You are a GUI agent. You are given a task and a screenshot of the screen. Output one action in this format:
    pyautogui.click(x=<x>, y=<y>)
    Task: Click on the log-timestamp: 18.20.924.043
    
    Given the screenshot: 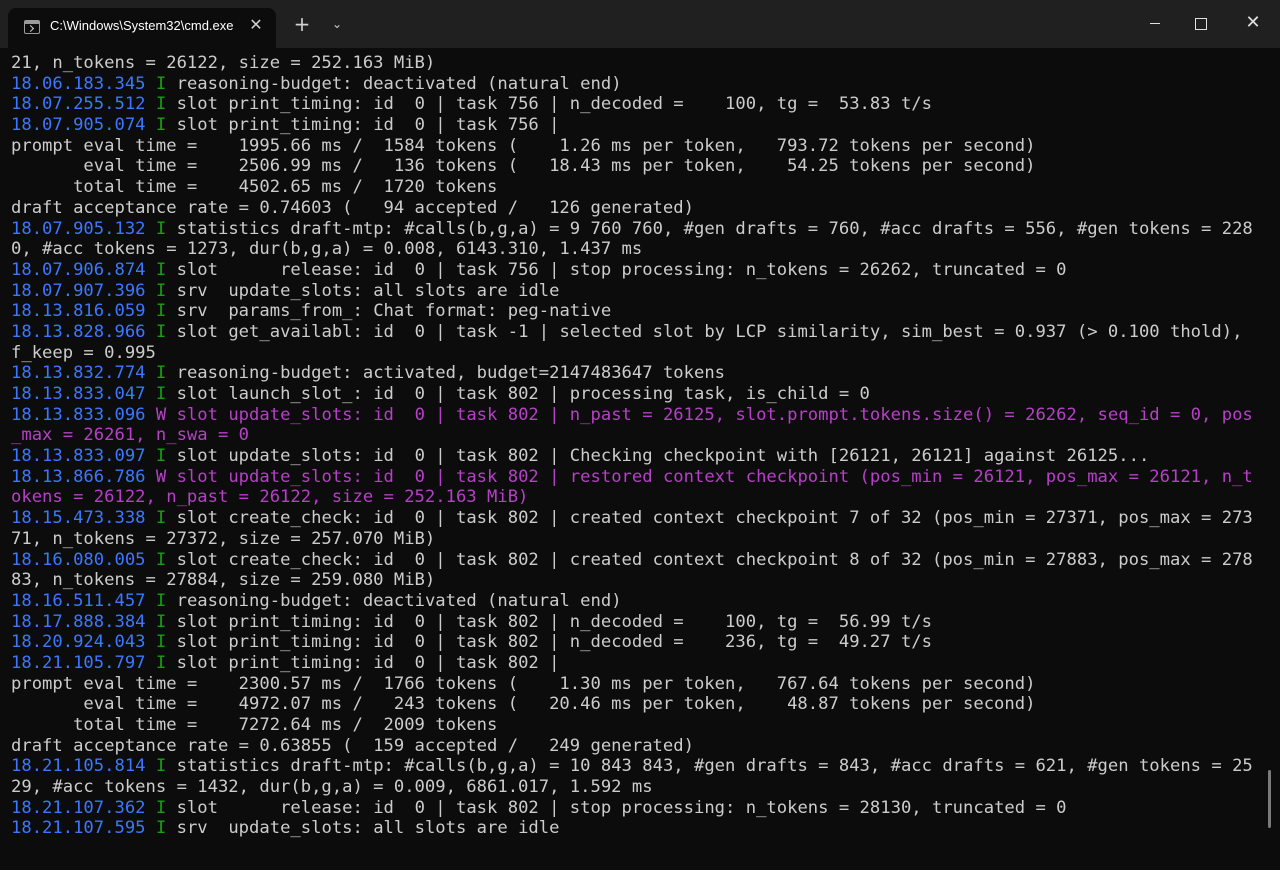 What is the action you would take?
    pyautogui.click(x=78, y=642)
    